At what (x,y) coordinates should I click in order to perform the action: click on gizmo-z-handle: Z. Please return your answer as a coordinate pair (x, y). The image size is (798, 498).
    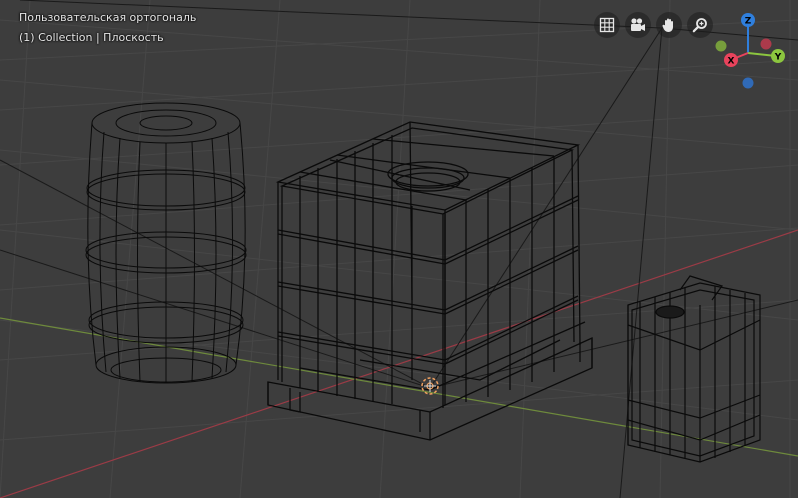
    Looking at the image, I should click on (748, 20).